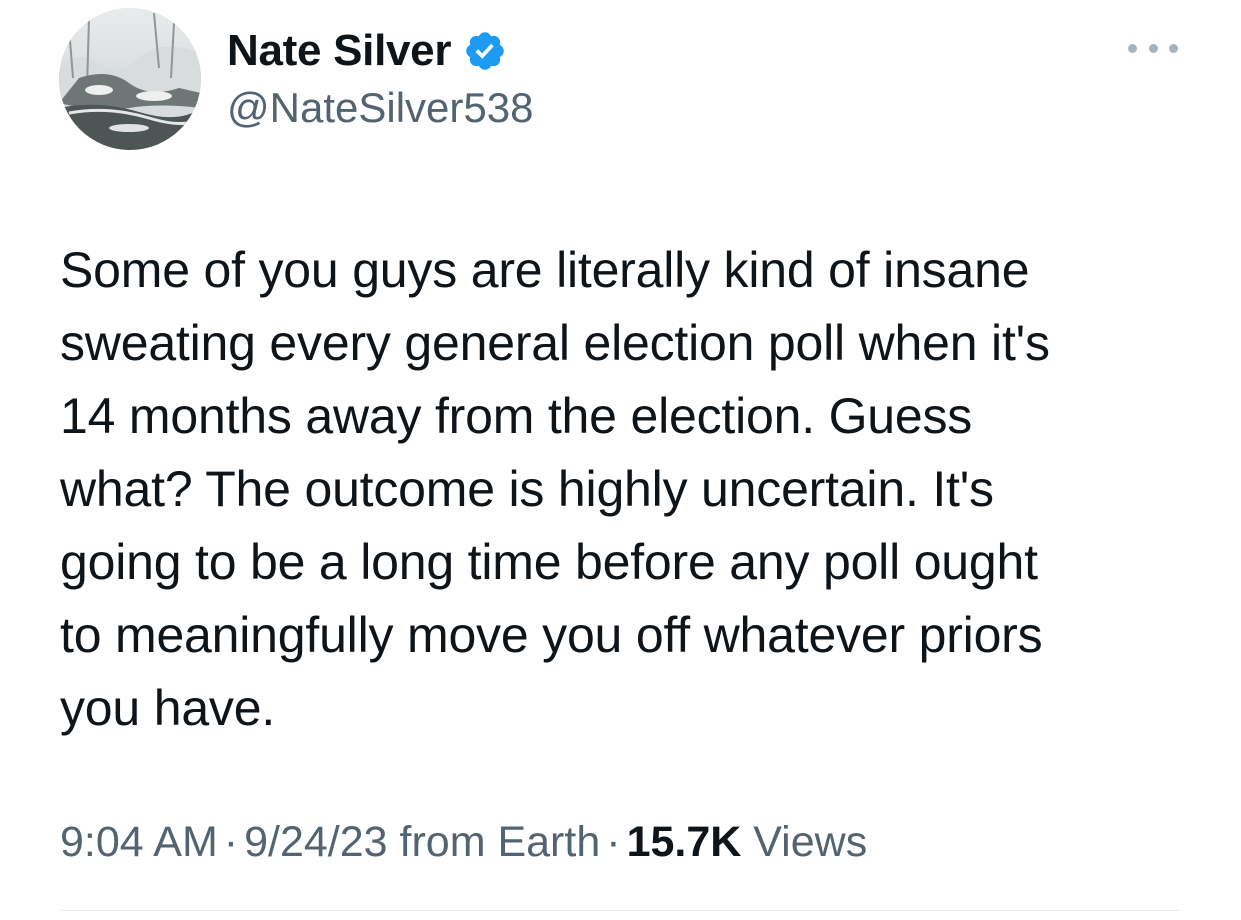 This screenshot has height=920, width=1241. I want to click on avatar-image, so click(130, 79).